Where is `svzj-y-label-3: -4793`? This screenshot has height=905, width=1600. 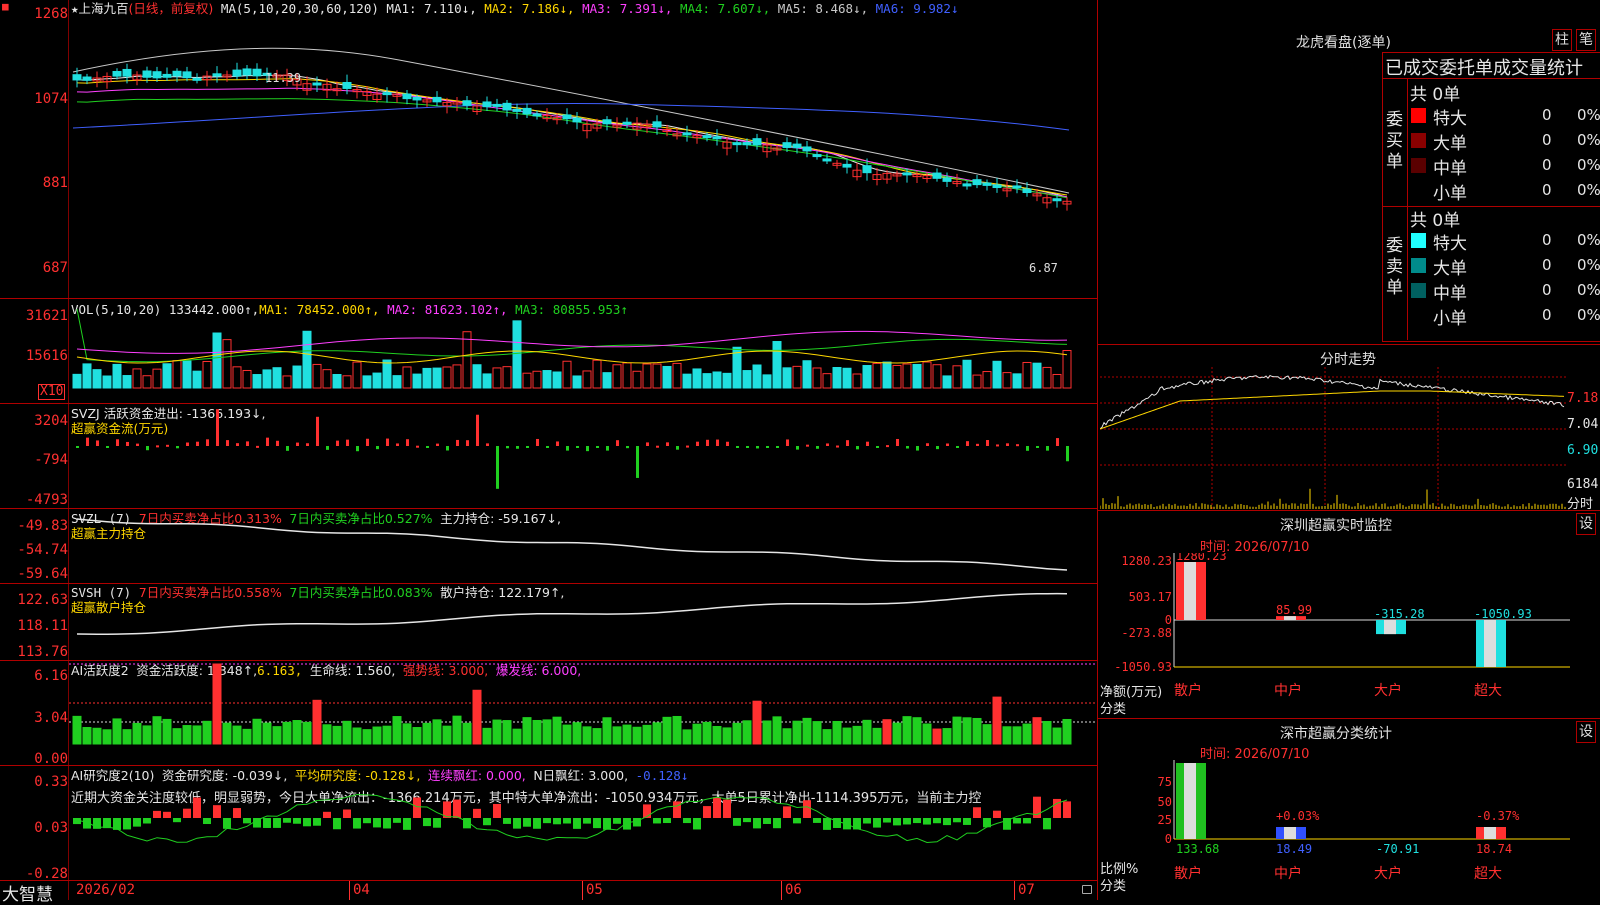 svzj-y-label-3: -4793 is located at coordinates (46, 500).